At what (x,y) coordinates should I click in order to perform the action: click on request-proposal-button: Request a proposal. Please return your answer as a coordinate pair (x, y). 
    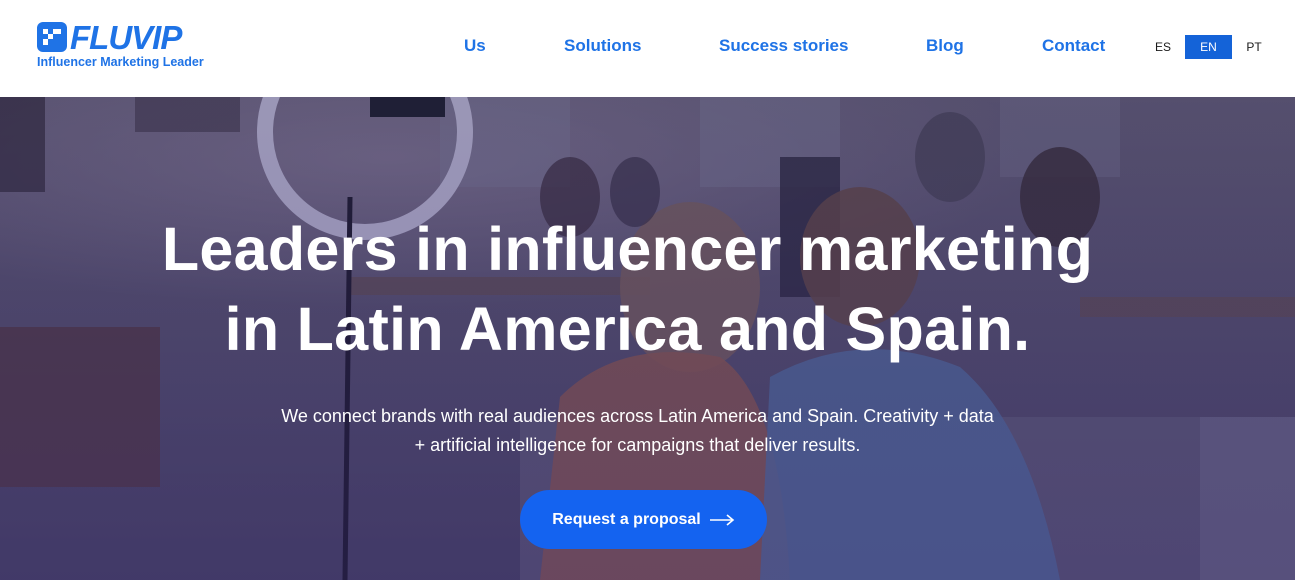
    Looking at the image, I should click on (643, 519).